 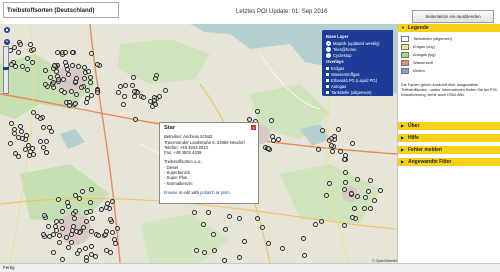 I want to click on zoom-slider, so click(x=6, y=70).